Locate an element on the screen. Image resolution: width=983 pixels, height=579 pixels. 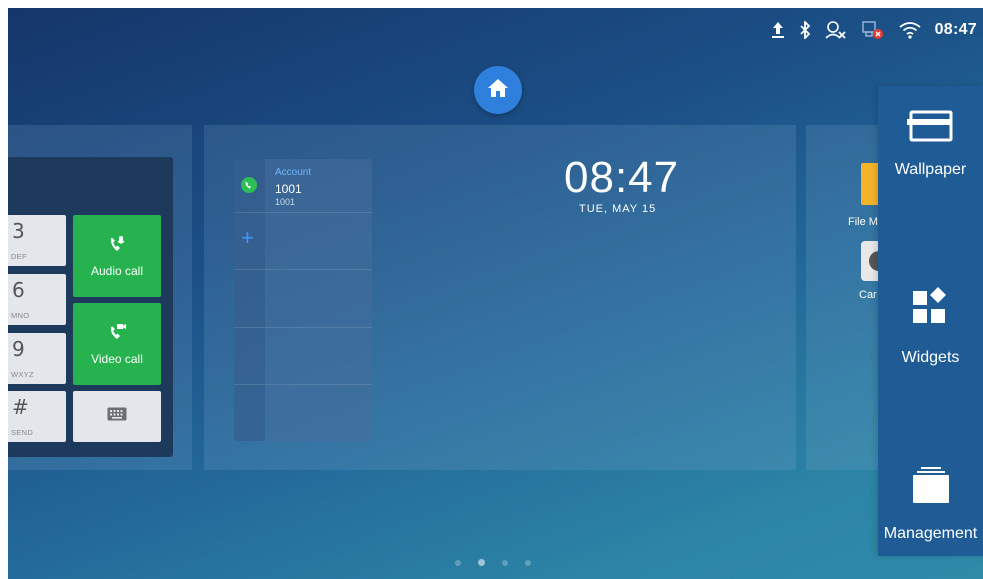
status-time: 08:47 is located at coordinates (955, 29).